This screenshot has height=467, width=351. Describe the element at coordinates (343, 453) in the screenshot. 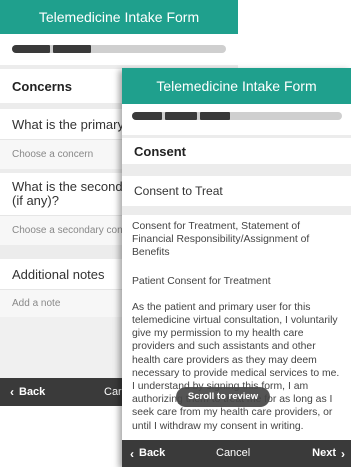

I see `chevron-right-icon: ›` at that location.